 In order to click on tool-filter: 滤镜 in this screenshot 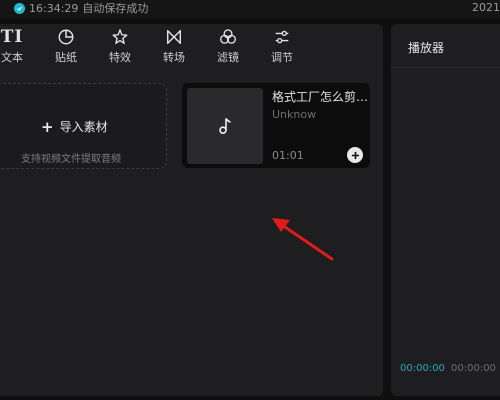, I will do `click(228, 46)`.